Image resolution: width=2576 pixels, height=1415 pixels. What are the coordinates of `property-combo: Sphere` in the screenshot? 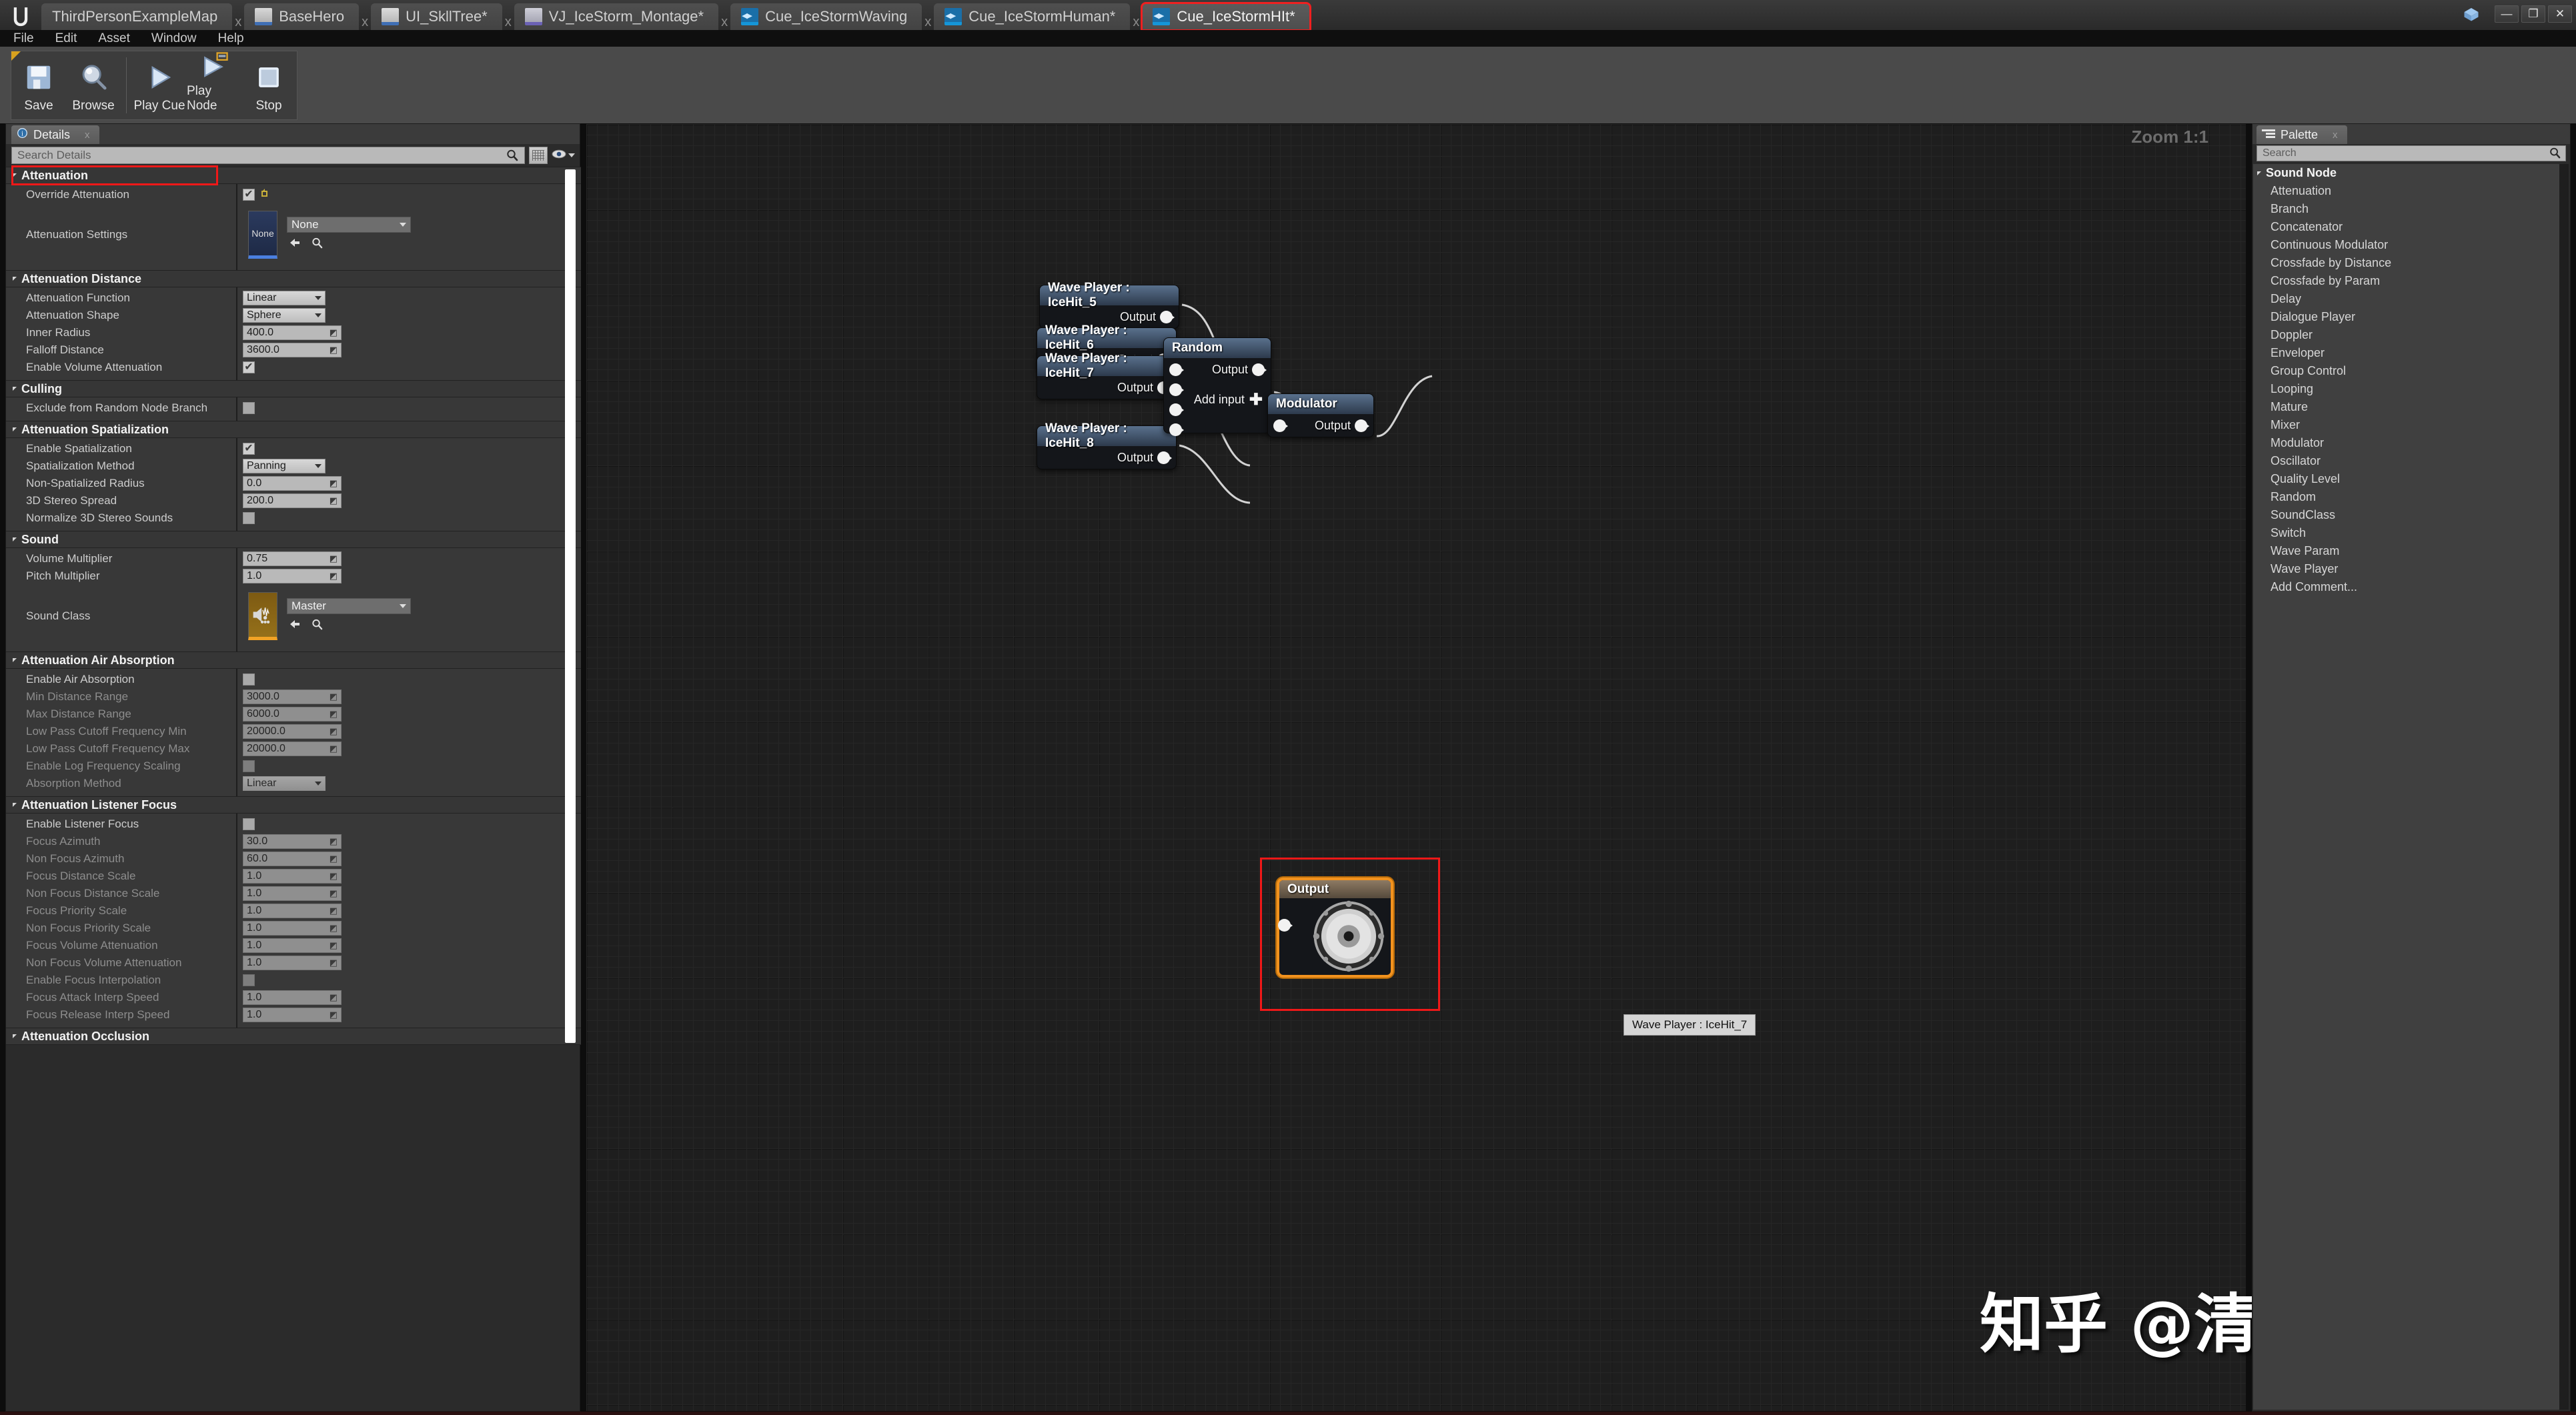 It's located at (284, 315).